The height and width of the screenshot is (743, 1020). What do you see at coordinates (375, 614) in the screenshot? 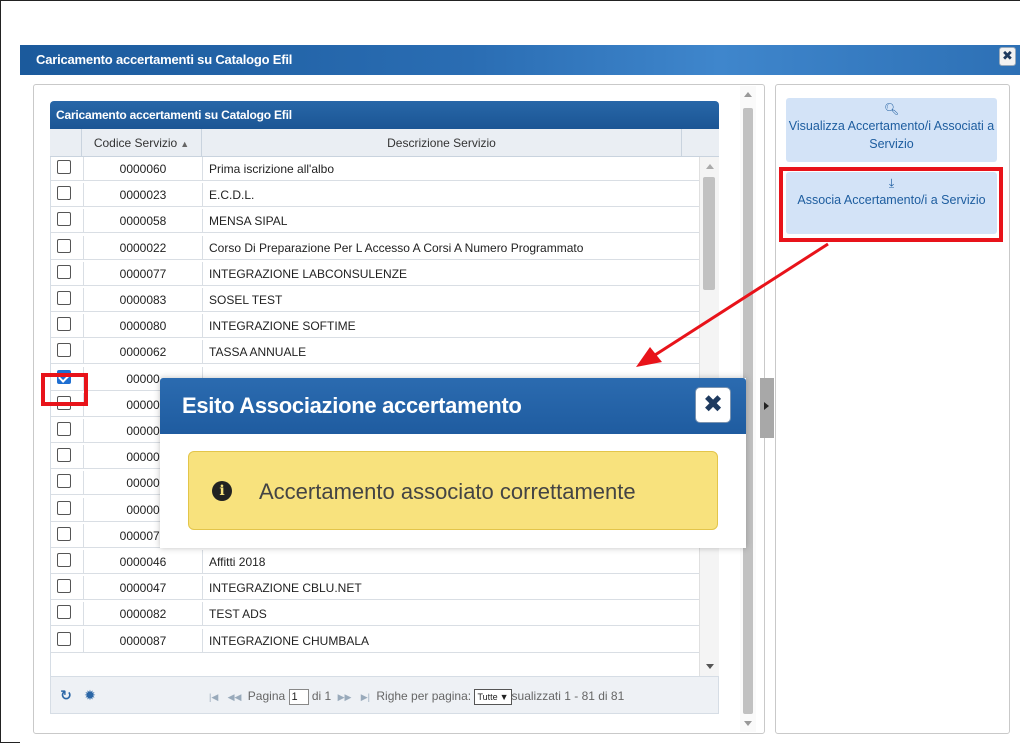
I see `table-row: 0000082 TEST ADS` at bounding box center [375, 614].